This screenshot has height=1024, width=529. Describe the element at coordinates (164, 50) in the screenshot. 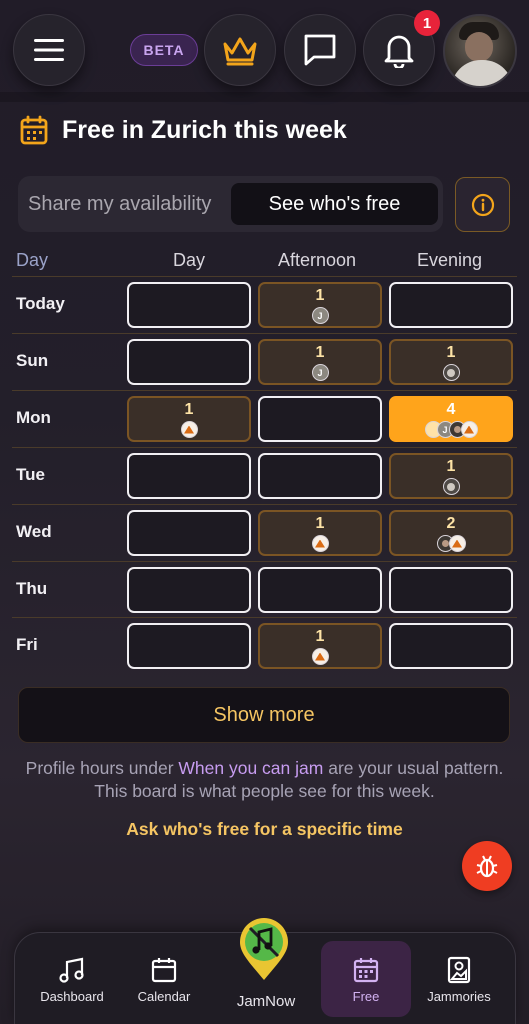

I see `beta-badge: BETA` at that location.